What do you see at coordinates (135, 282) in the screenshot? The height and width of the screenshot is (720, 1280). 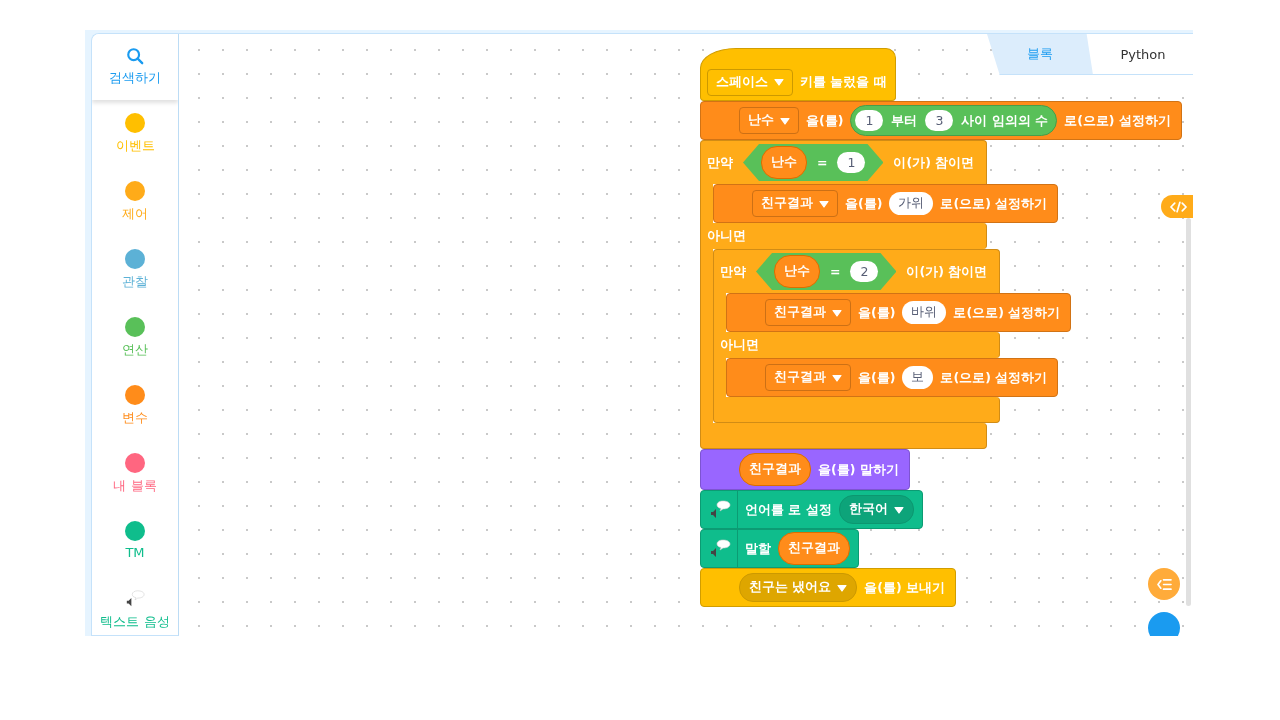 I see `category-label: 관찰` at bounding box center [135, 282].